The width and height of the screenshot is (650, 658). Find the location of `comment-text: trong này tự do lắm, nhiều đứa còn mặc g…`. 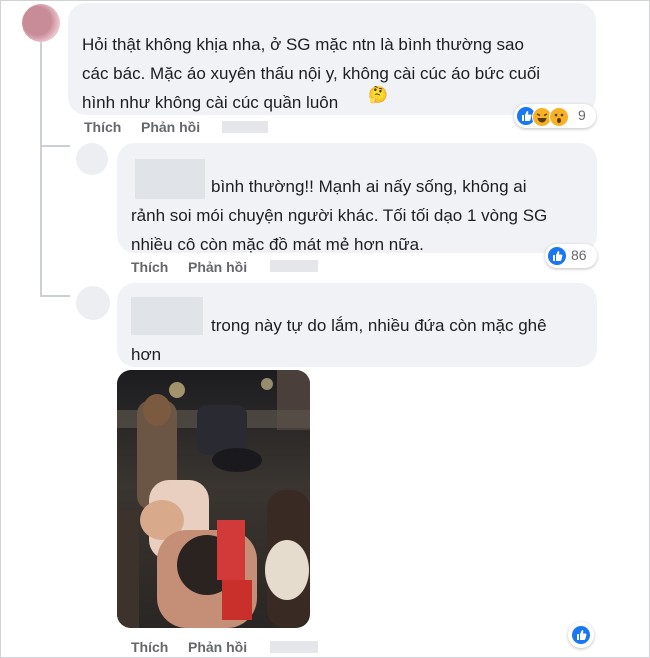

comment-text: trong này tự do lắm, nhiều đứa còn mặc g… is located at coordinates (339, 340).